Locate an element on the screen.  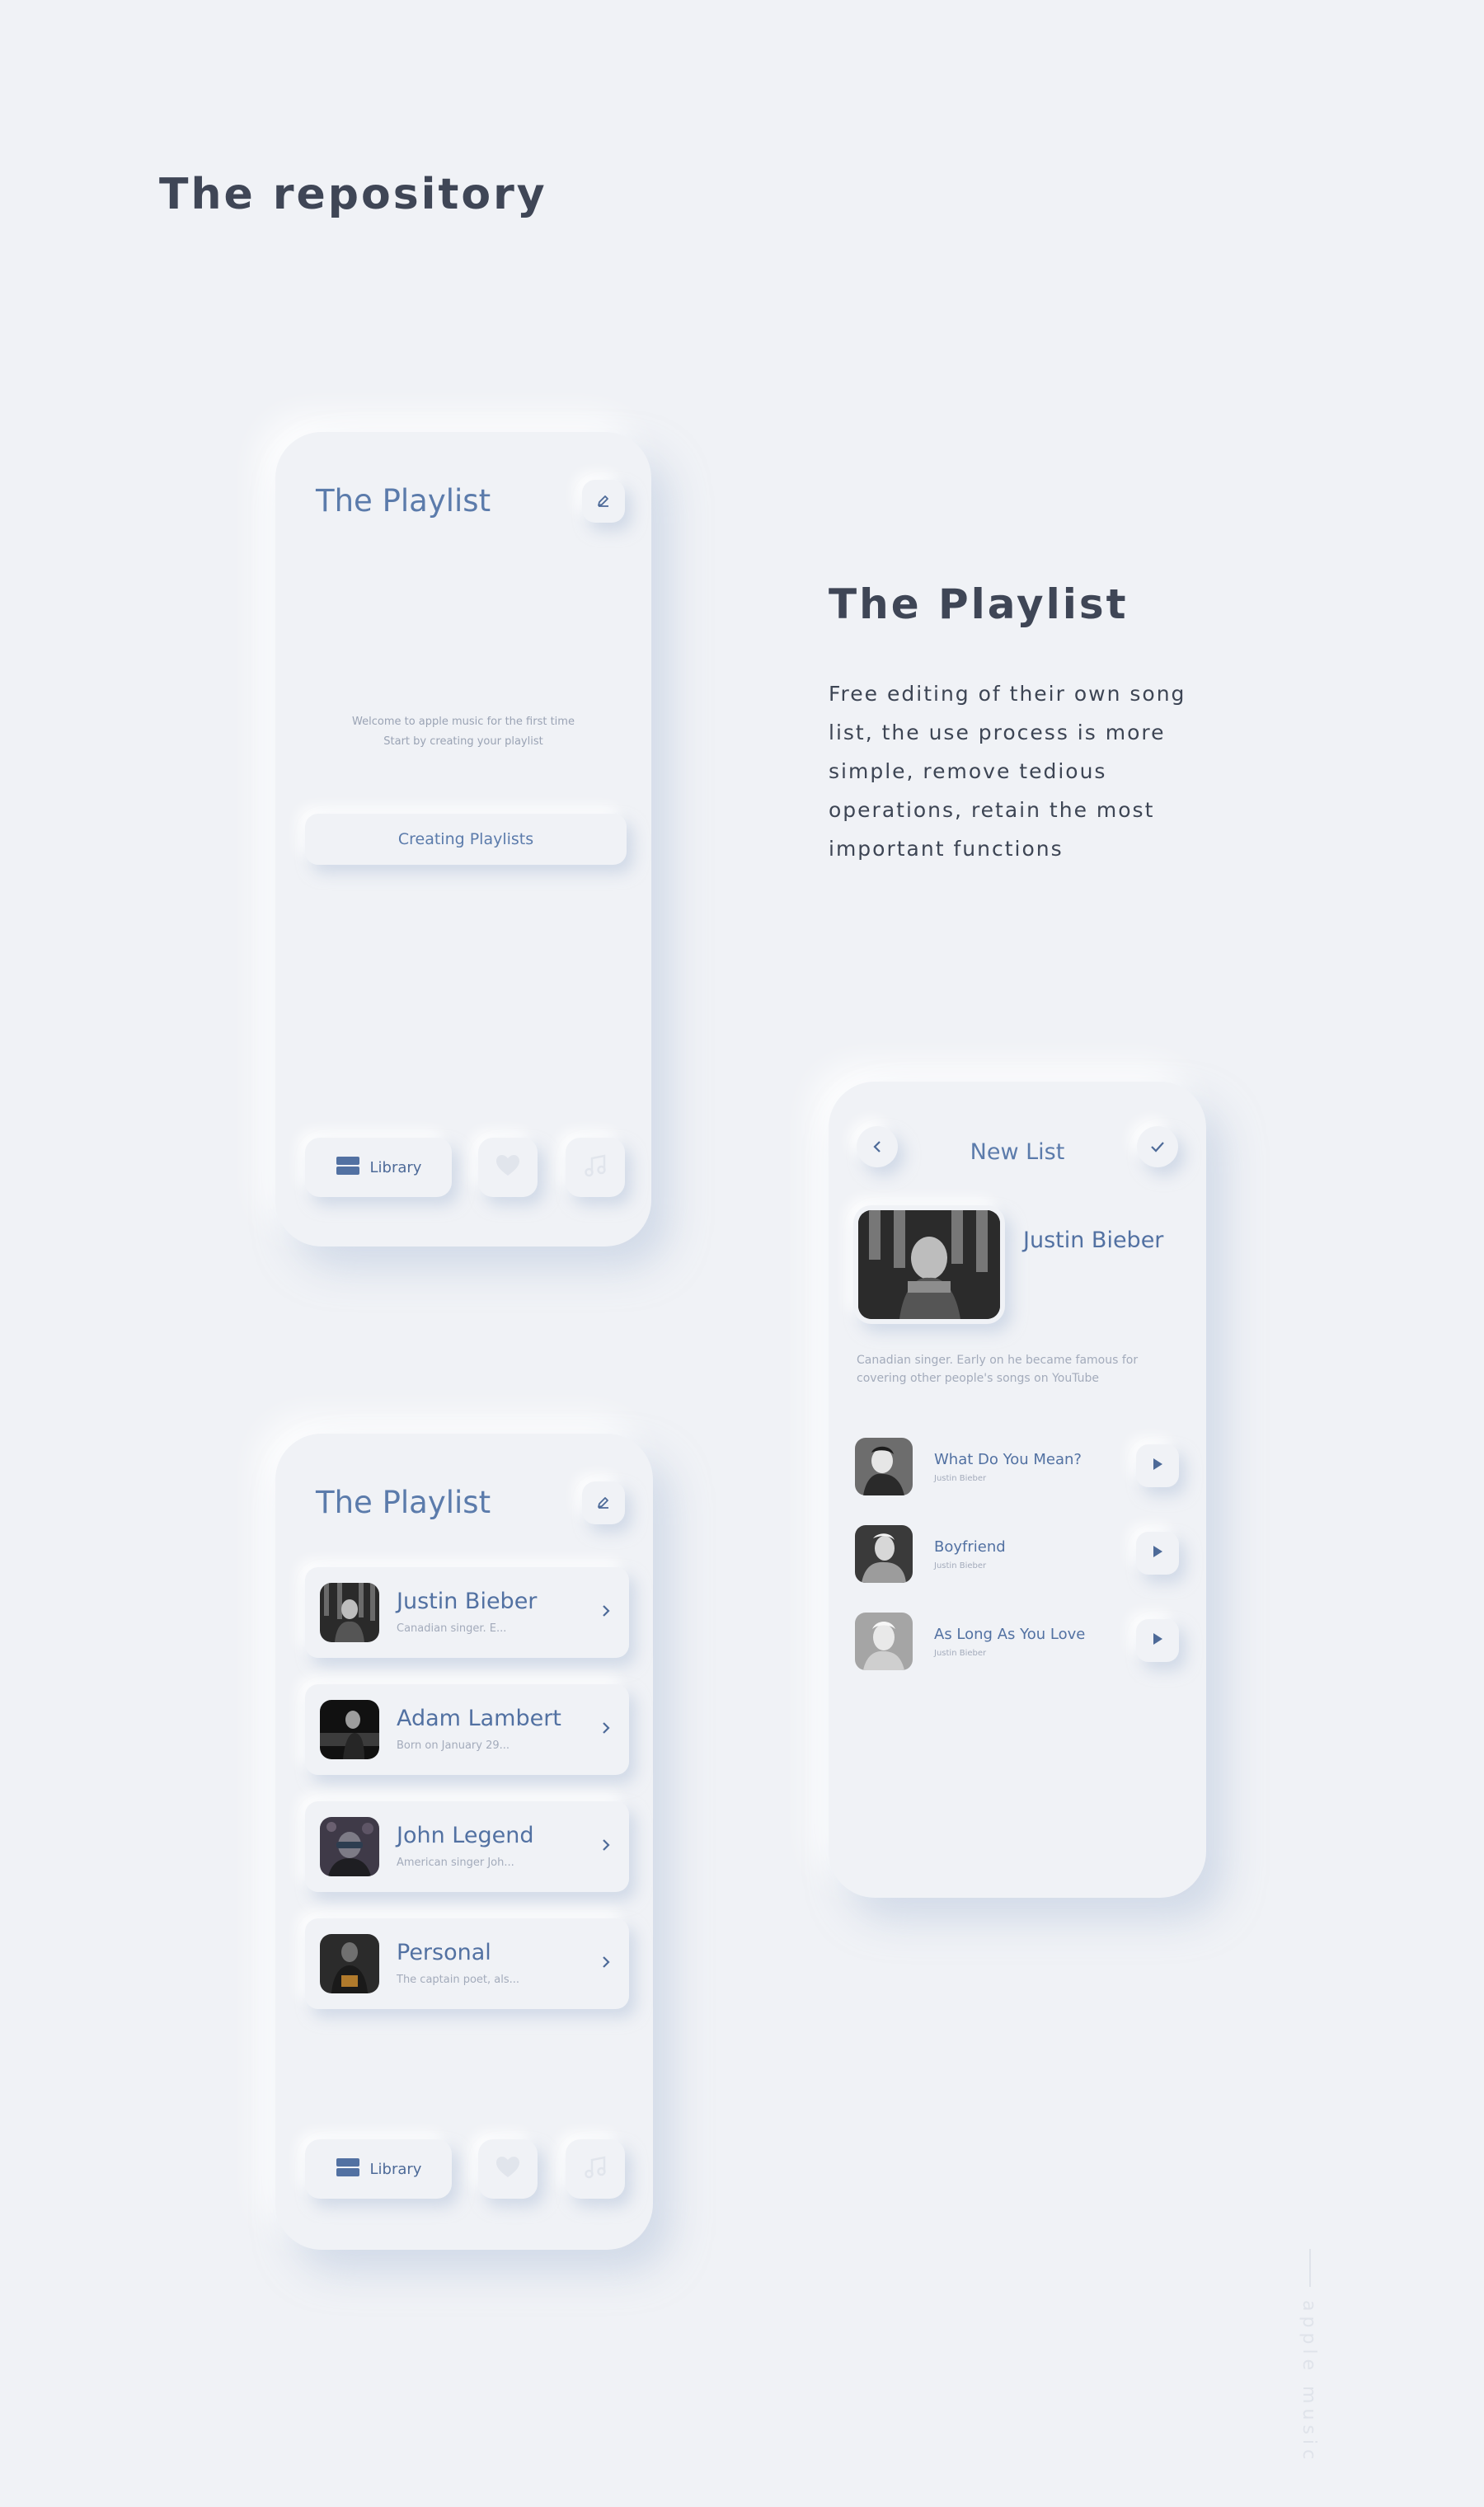
playlist-name: John Legend is located at coordinates (465, 1835).